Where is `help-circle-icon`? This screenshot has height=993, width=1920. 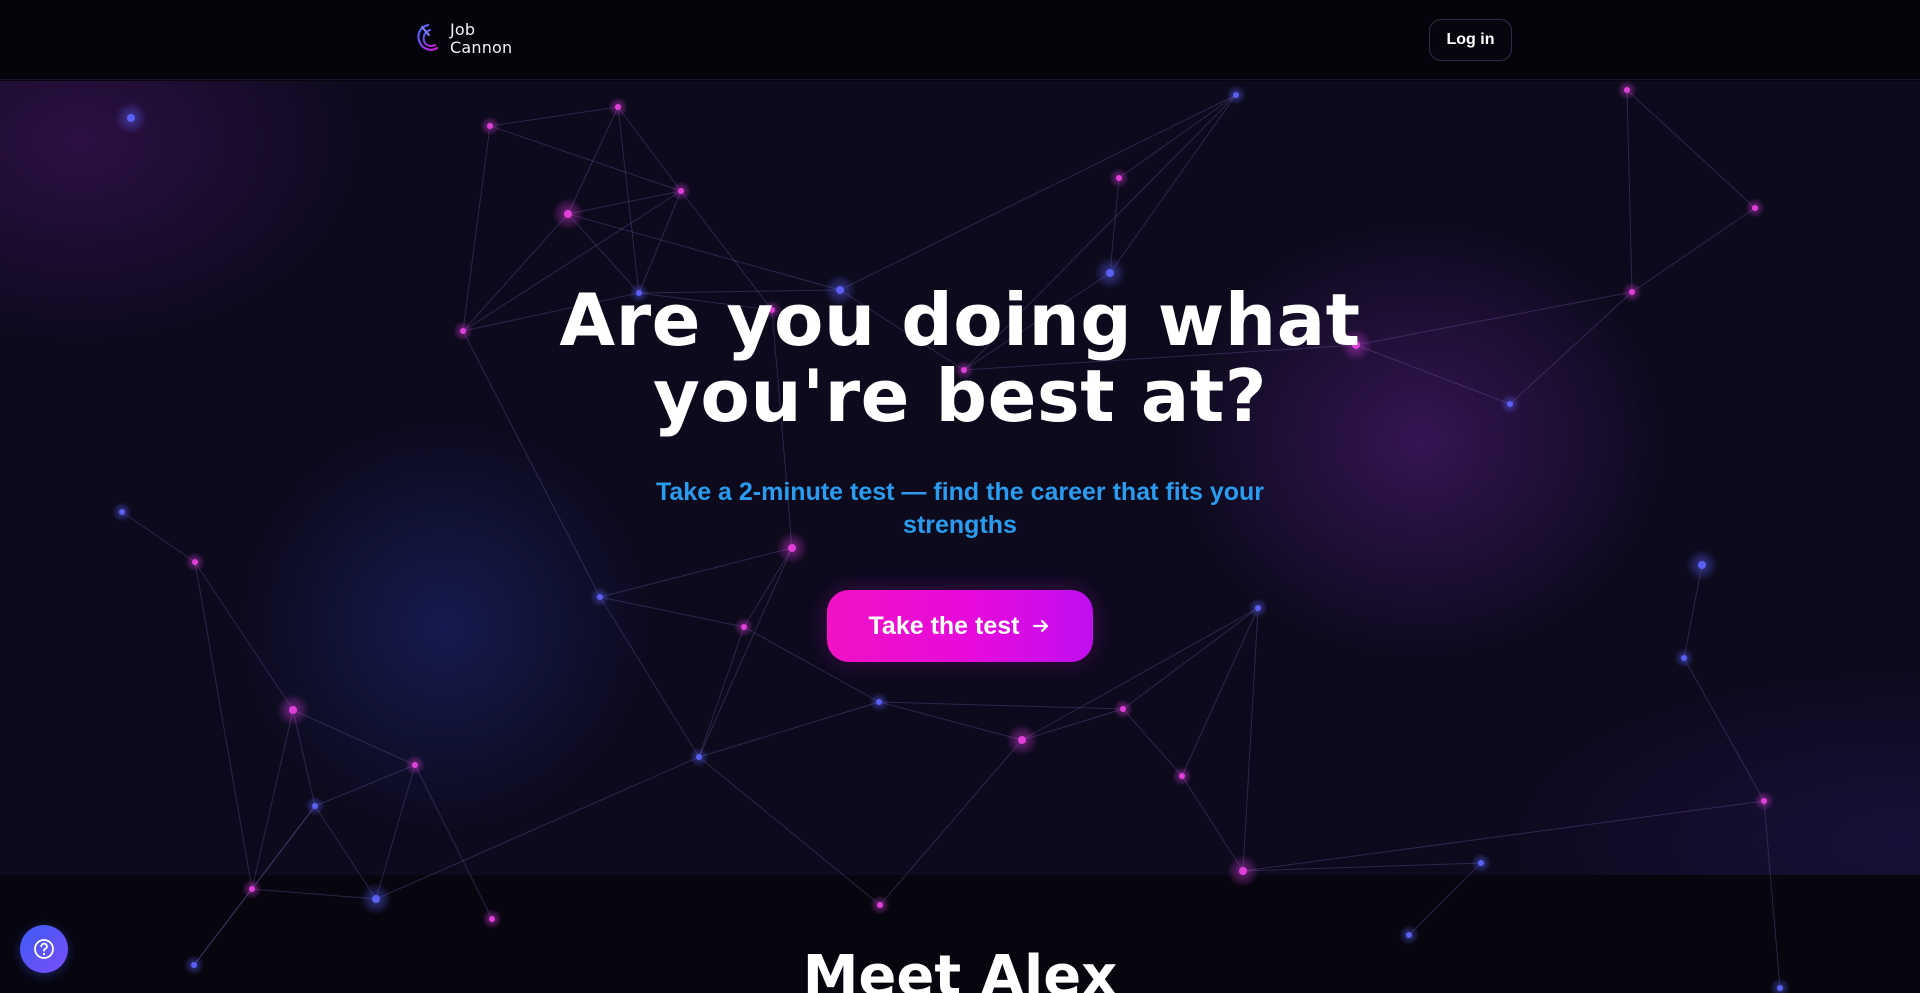 help-circle-icon is located at coordinates (44, 949).